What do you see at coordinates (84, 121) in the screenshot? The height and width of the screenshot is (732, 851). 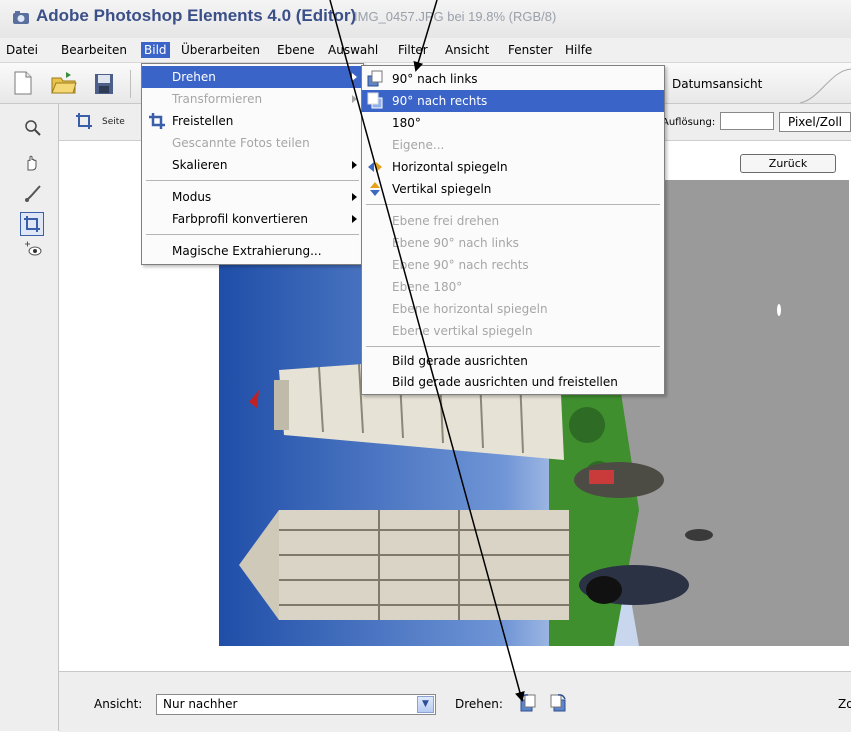 I see `crop-tool-options-icon` at bounding box center [84, 121].